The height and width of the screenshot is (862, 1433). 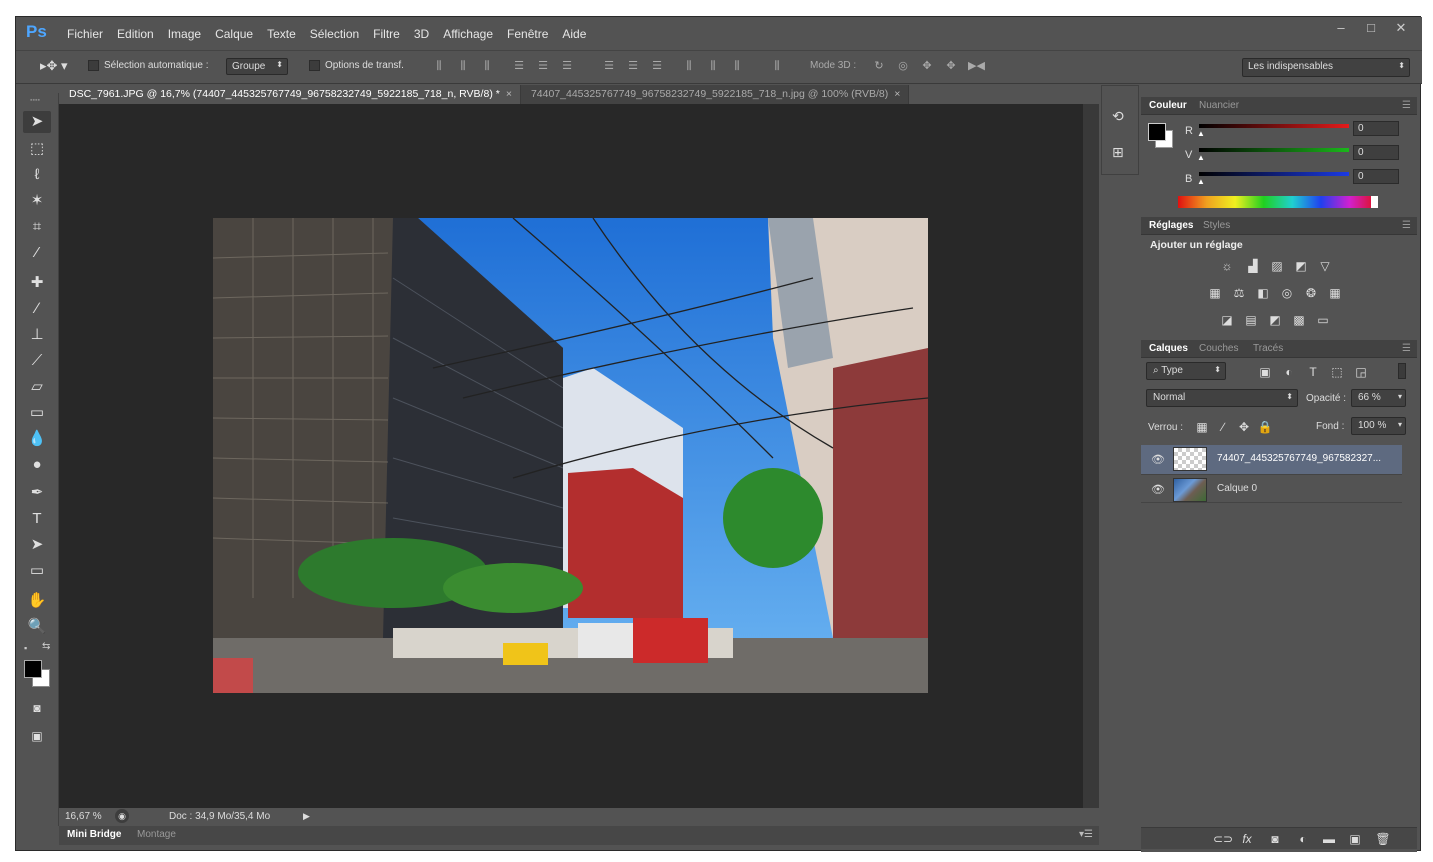 What do you see at coordinates (37, 736) in the screenshot?
I see `screen-mode-icon: ▣` at bounding box center [37, 736].